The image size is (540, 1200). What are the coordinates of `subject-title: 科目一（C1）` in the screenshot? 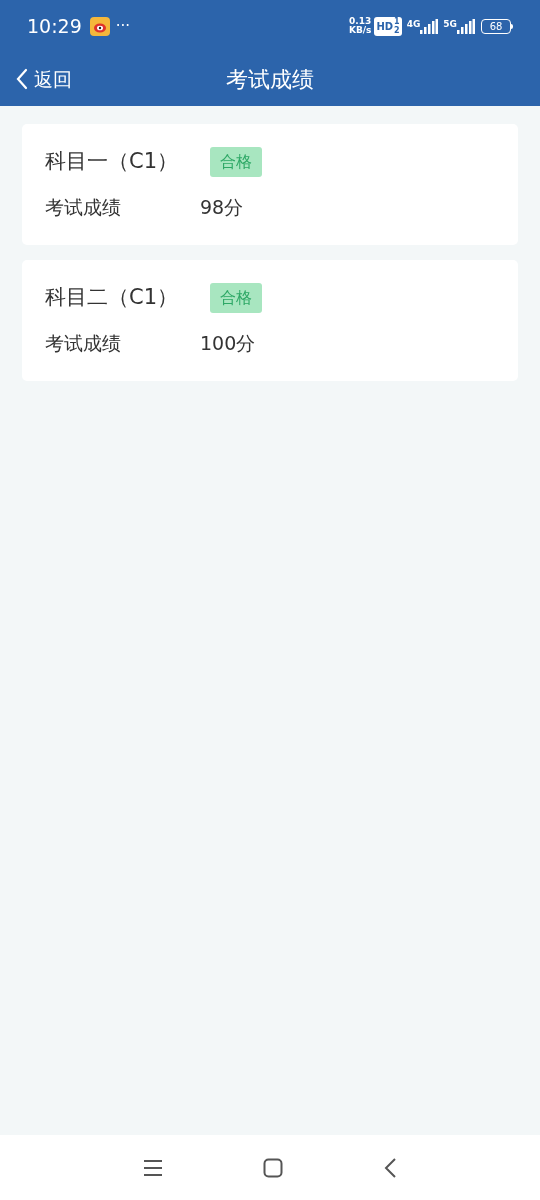 It's located at (112, 161).